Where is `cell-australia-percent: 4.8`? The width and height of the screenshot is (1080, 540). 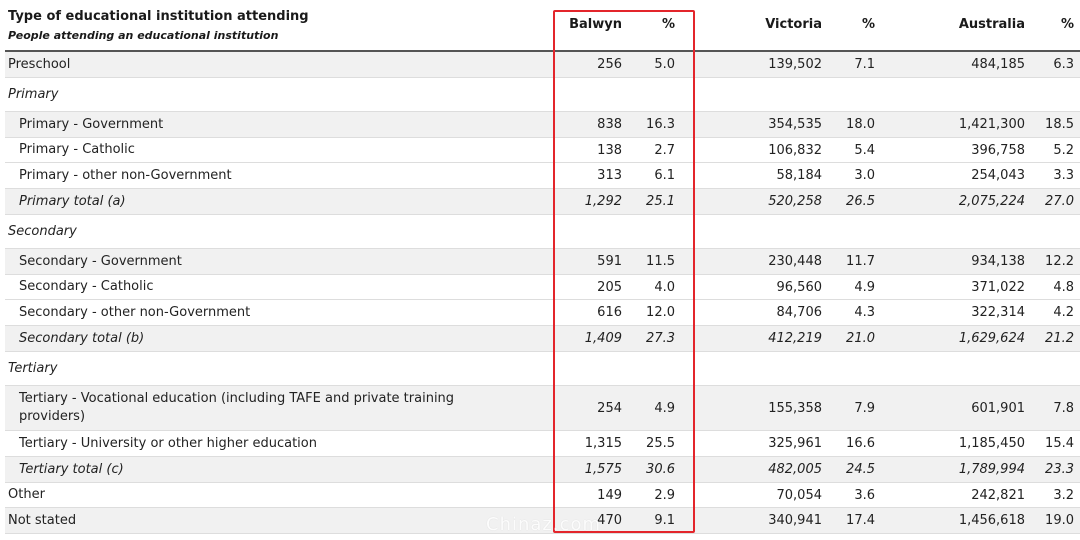 cell-australia-percent: 4.8 is located at coordinates (1063, 287).